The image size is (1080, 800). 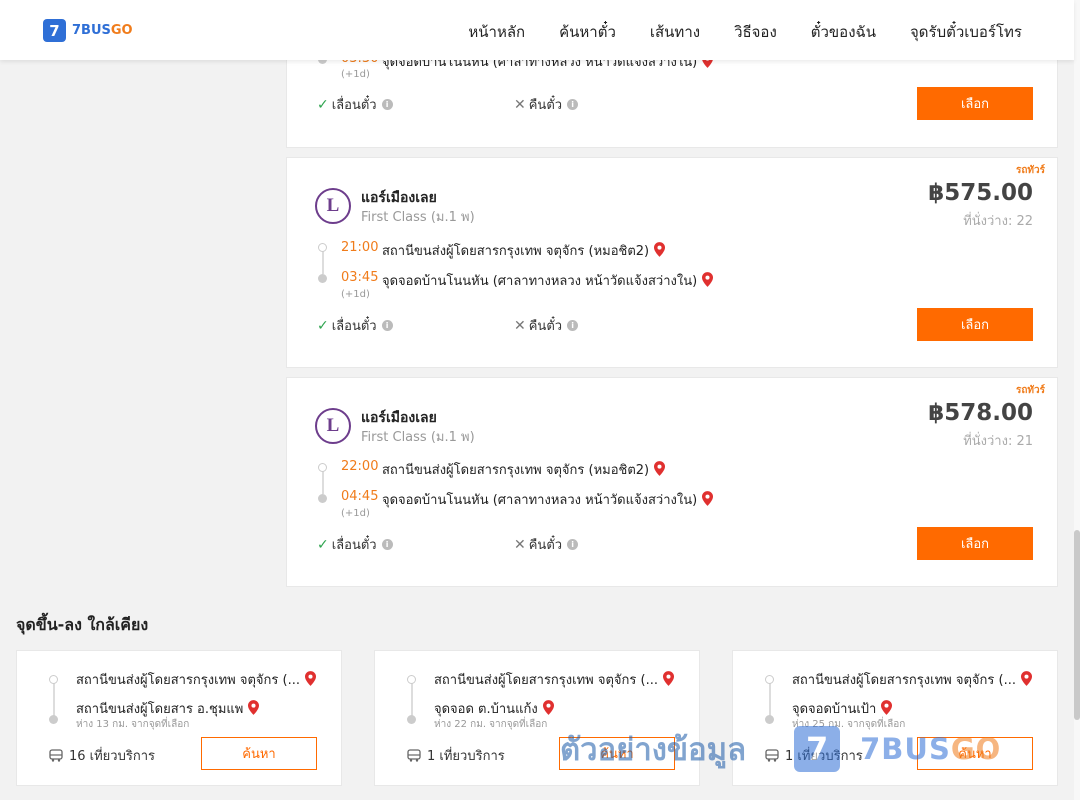 What do you see at coordinates (360, 466) in the screenshot?
I see `departure-time: 22:00` at bounding box center [360, 466].